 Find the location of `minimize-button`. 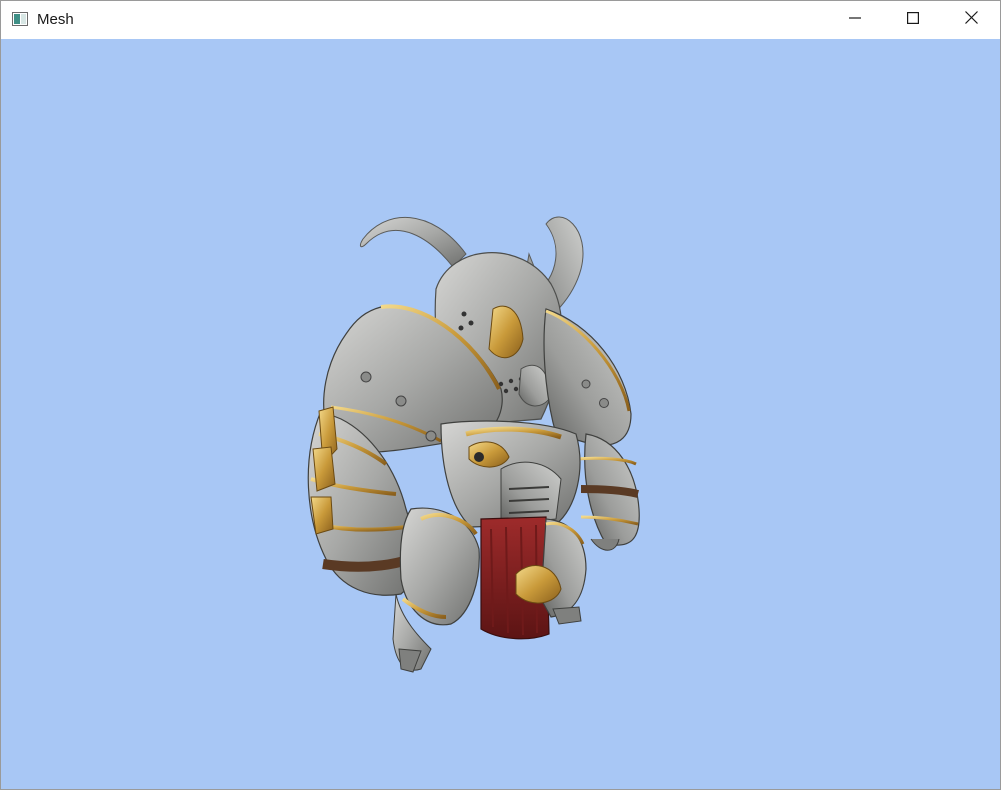

minimize-button is located at coordinates (855, 20).